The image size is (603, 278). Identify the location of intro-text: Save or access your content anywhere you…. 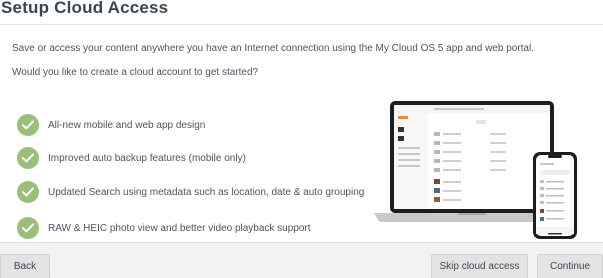
(273, 48).